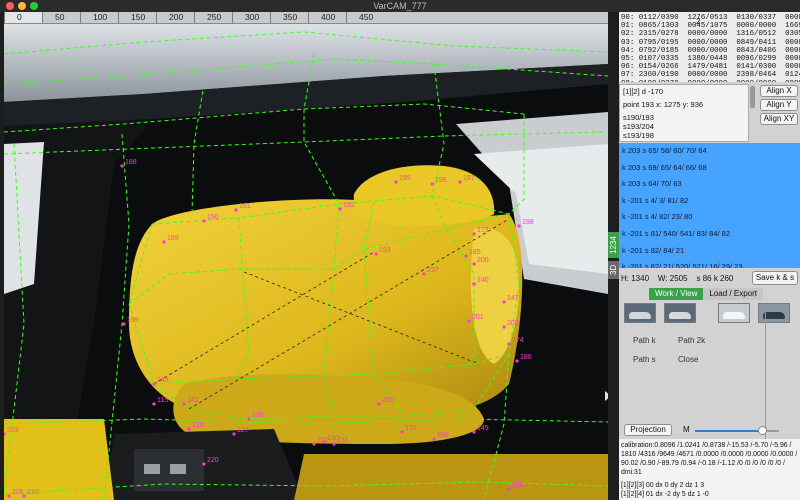 Image resolution: width=800 pixels, height=500 pixels. What do you see at coordinates (327, 17) in the screenshot?
I see `ruler-tick: 400` at bounding box center [327, 17].